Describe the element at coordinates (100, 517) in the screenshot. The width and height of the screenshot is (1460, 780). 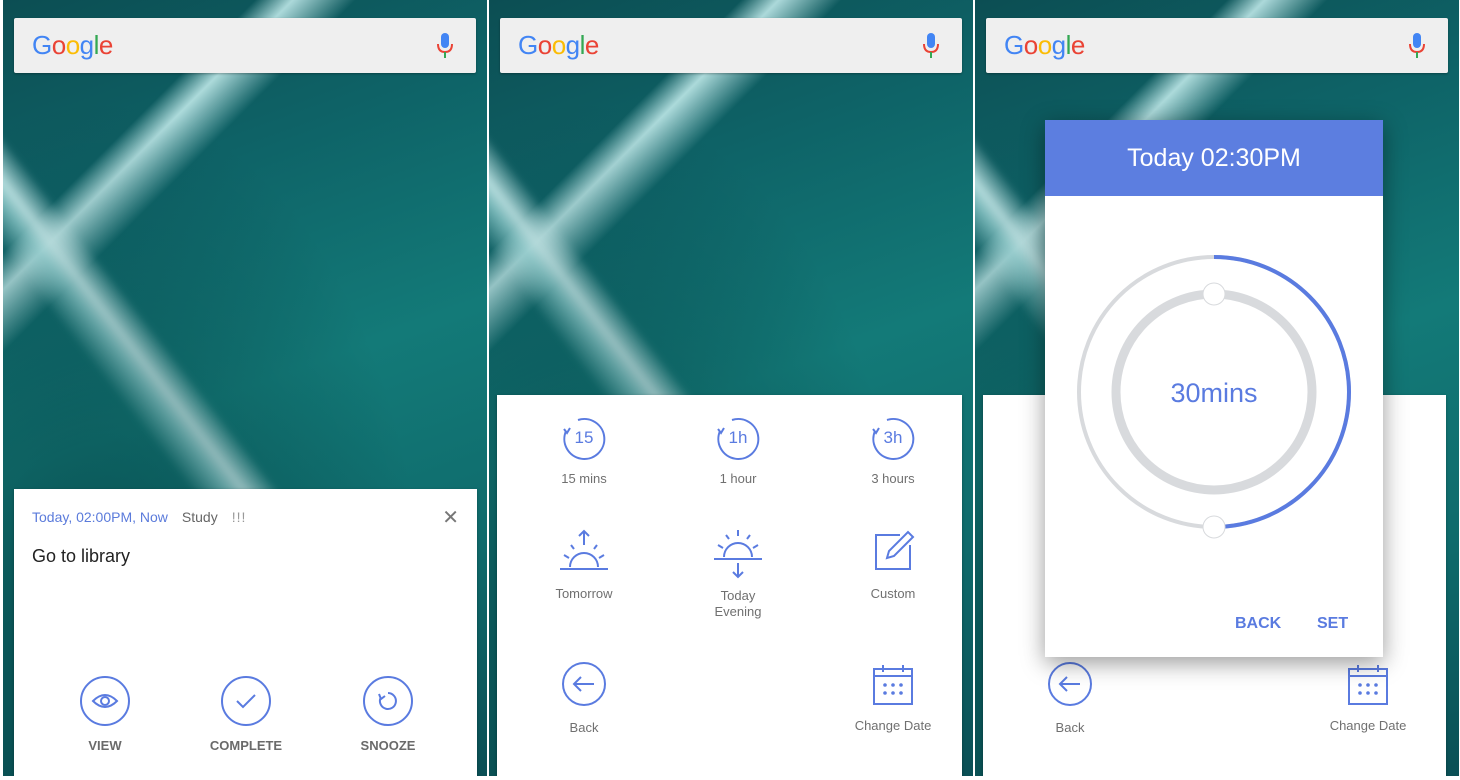
I see `notification-time: Today, 02:00PM, Now` at that location.